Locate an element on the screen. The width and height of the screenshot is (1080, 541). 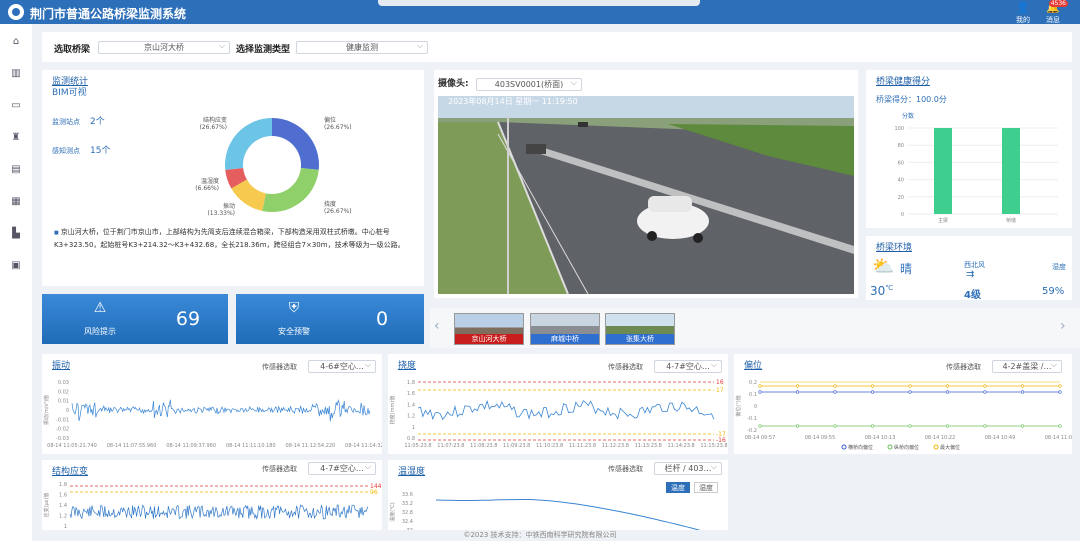
chevron-right-icon: › is located at coordinates (1063, 326).